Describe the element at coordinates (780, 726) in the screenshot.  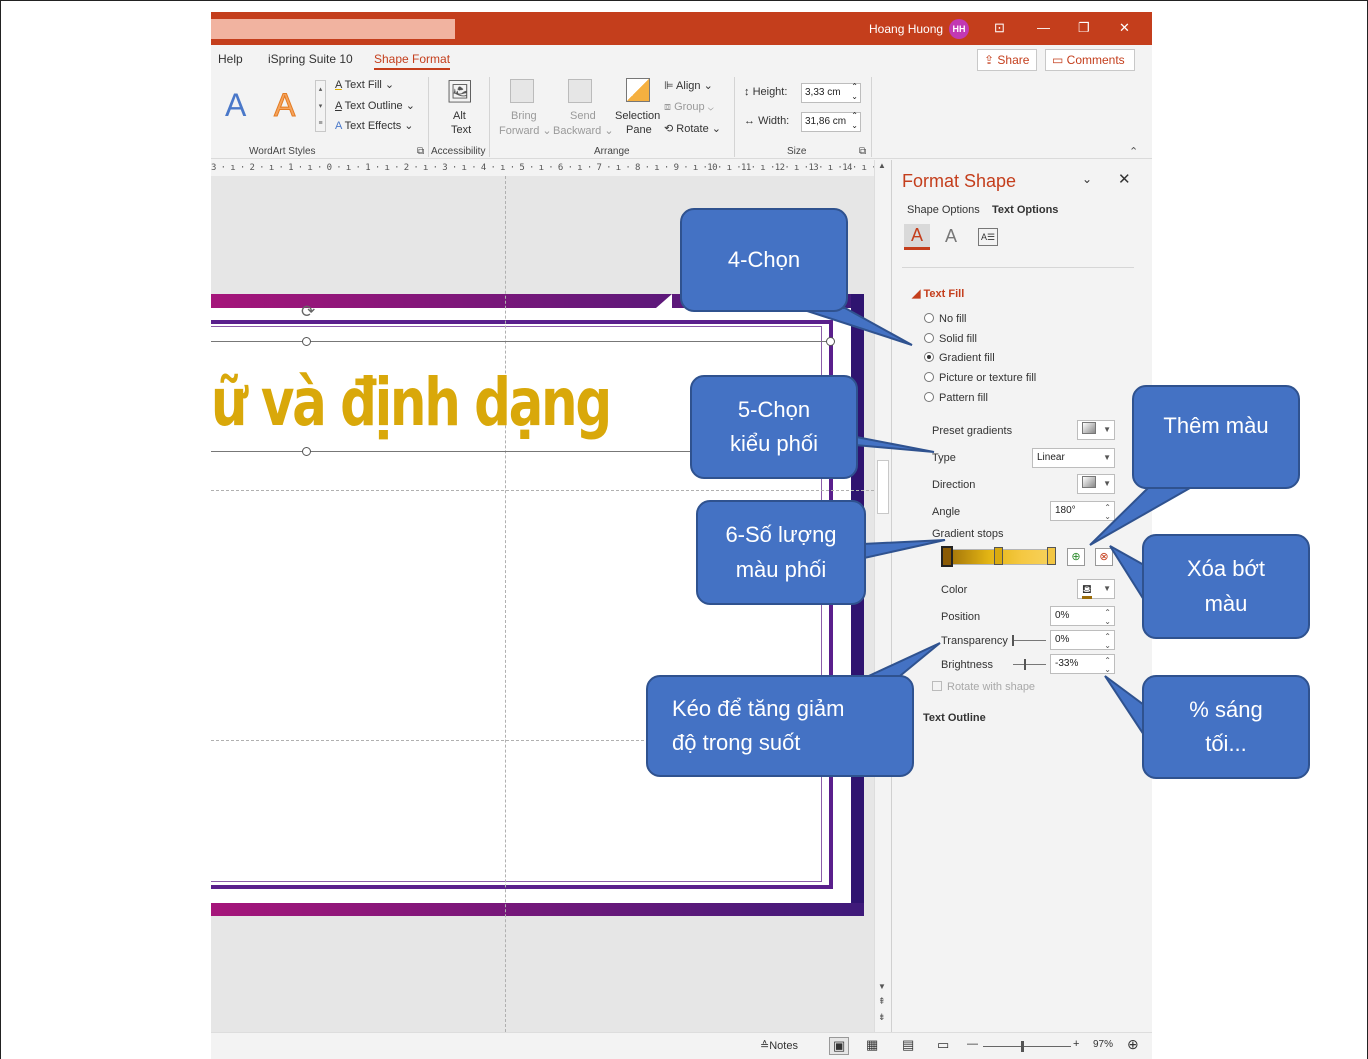
I see `callout-transparency: Kéo để tăng giảm độ trong suốt` at that location.